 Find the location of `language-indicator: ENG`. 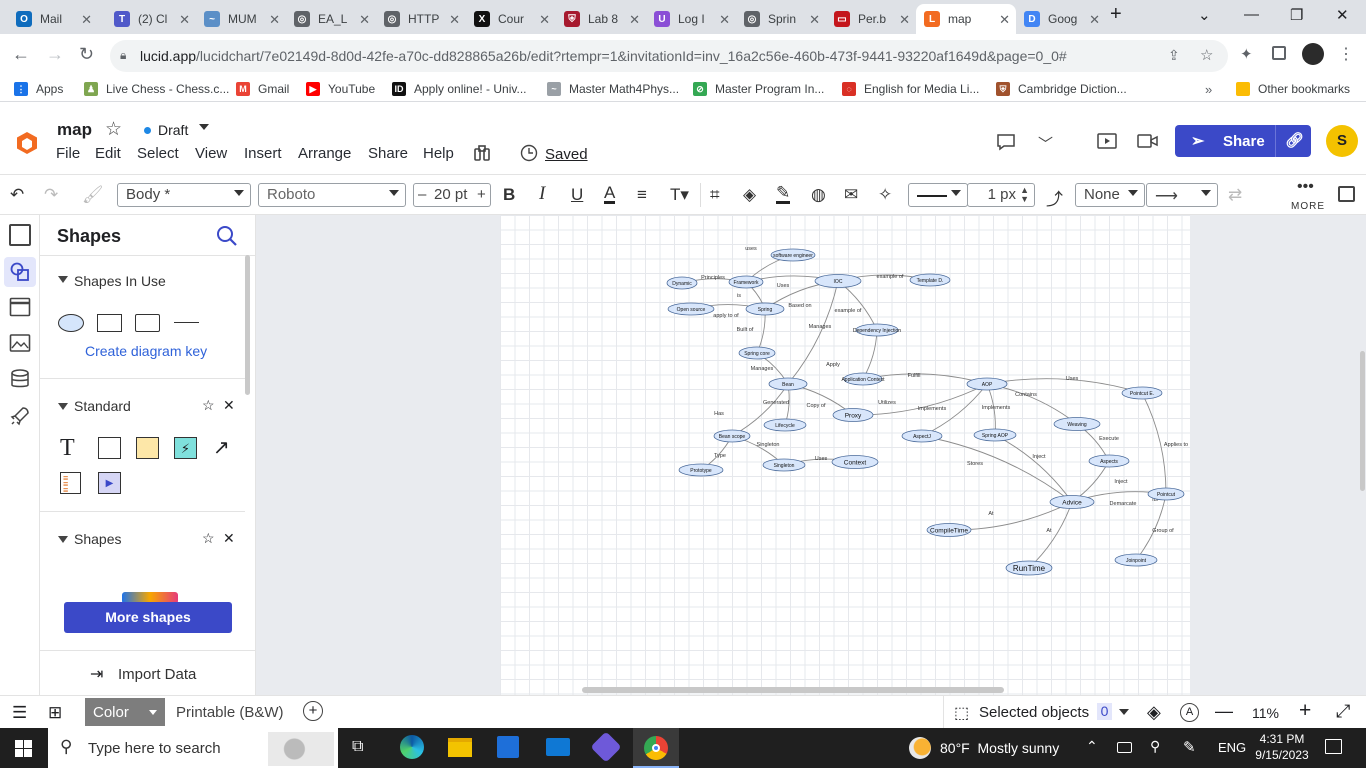

language-indicator: ENG is located at coordinates (1232, 747).